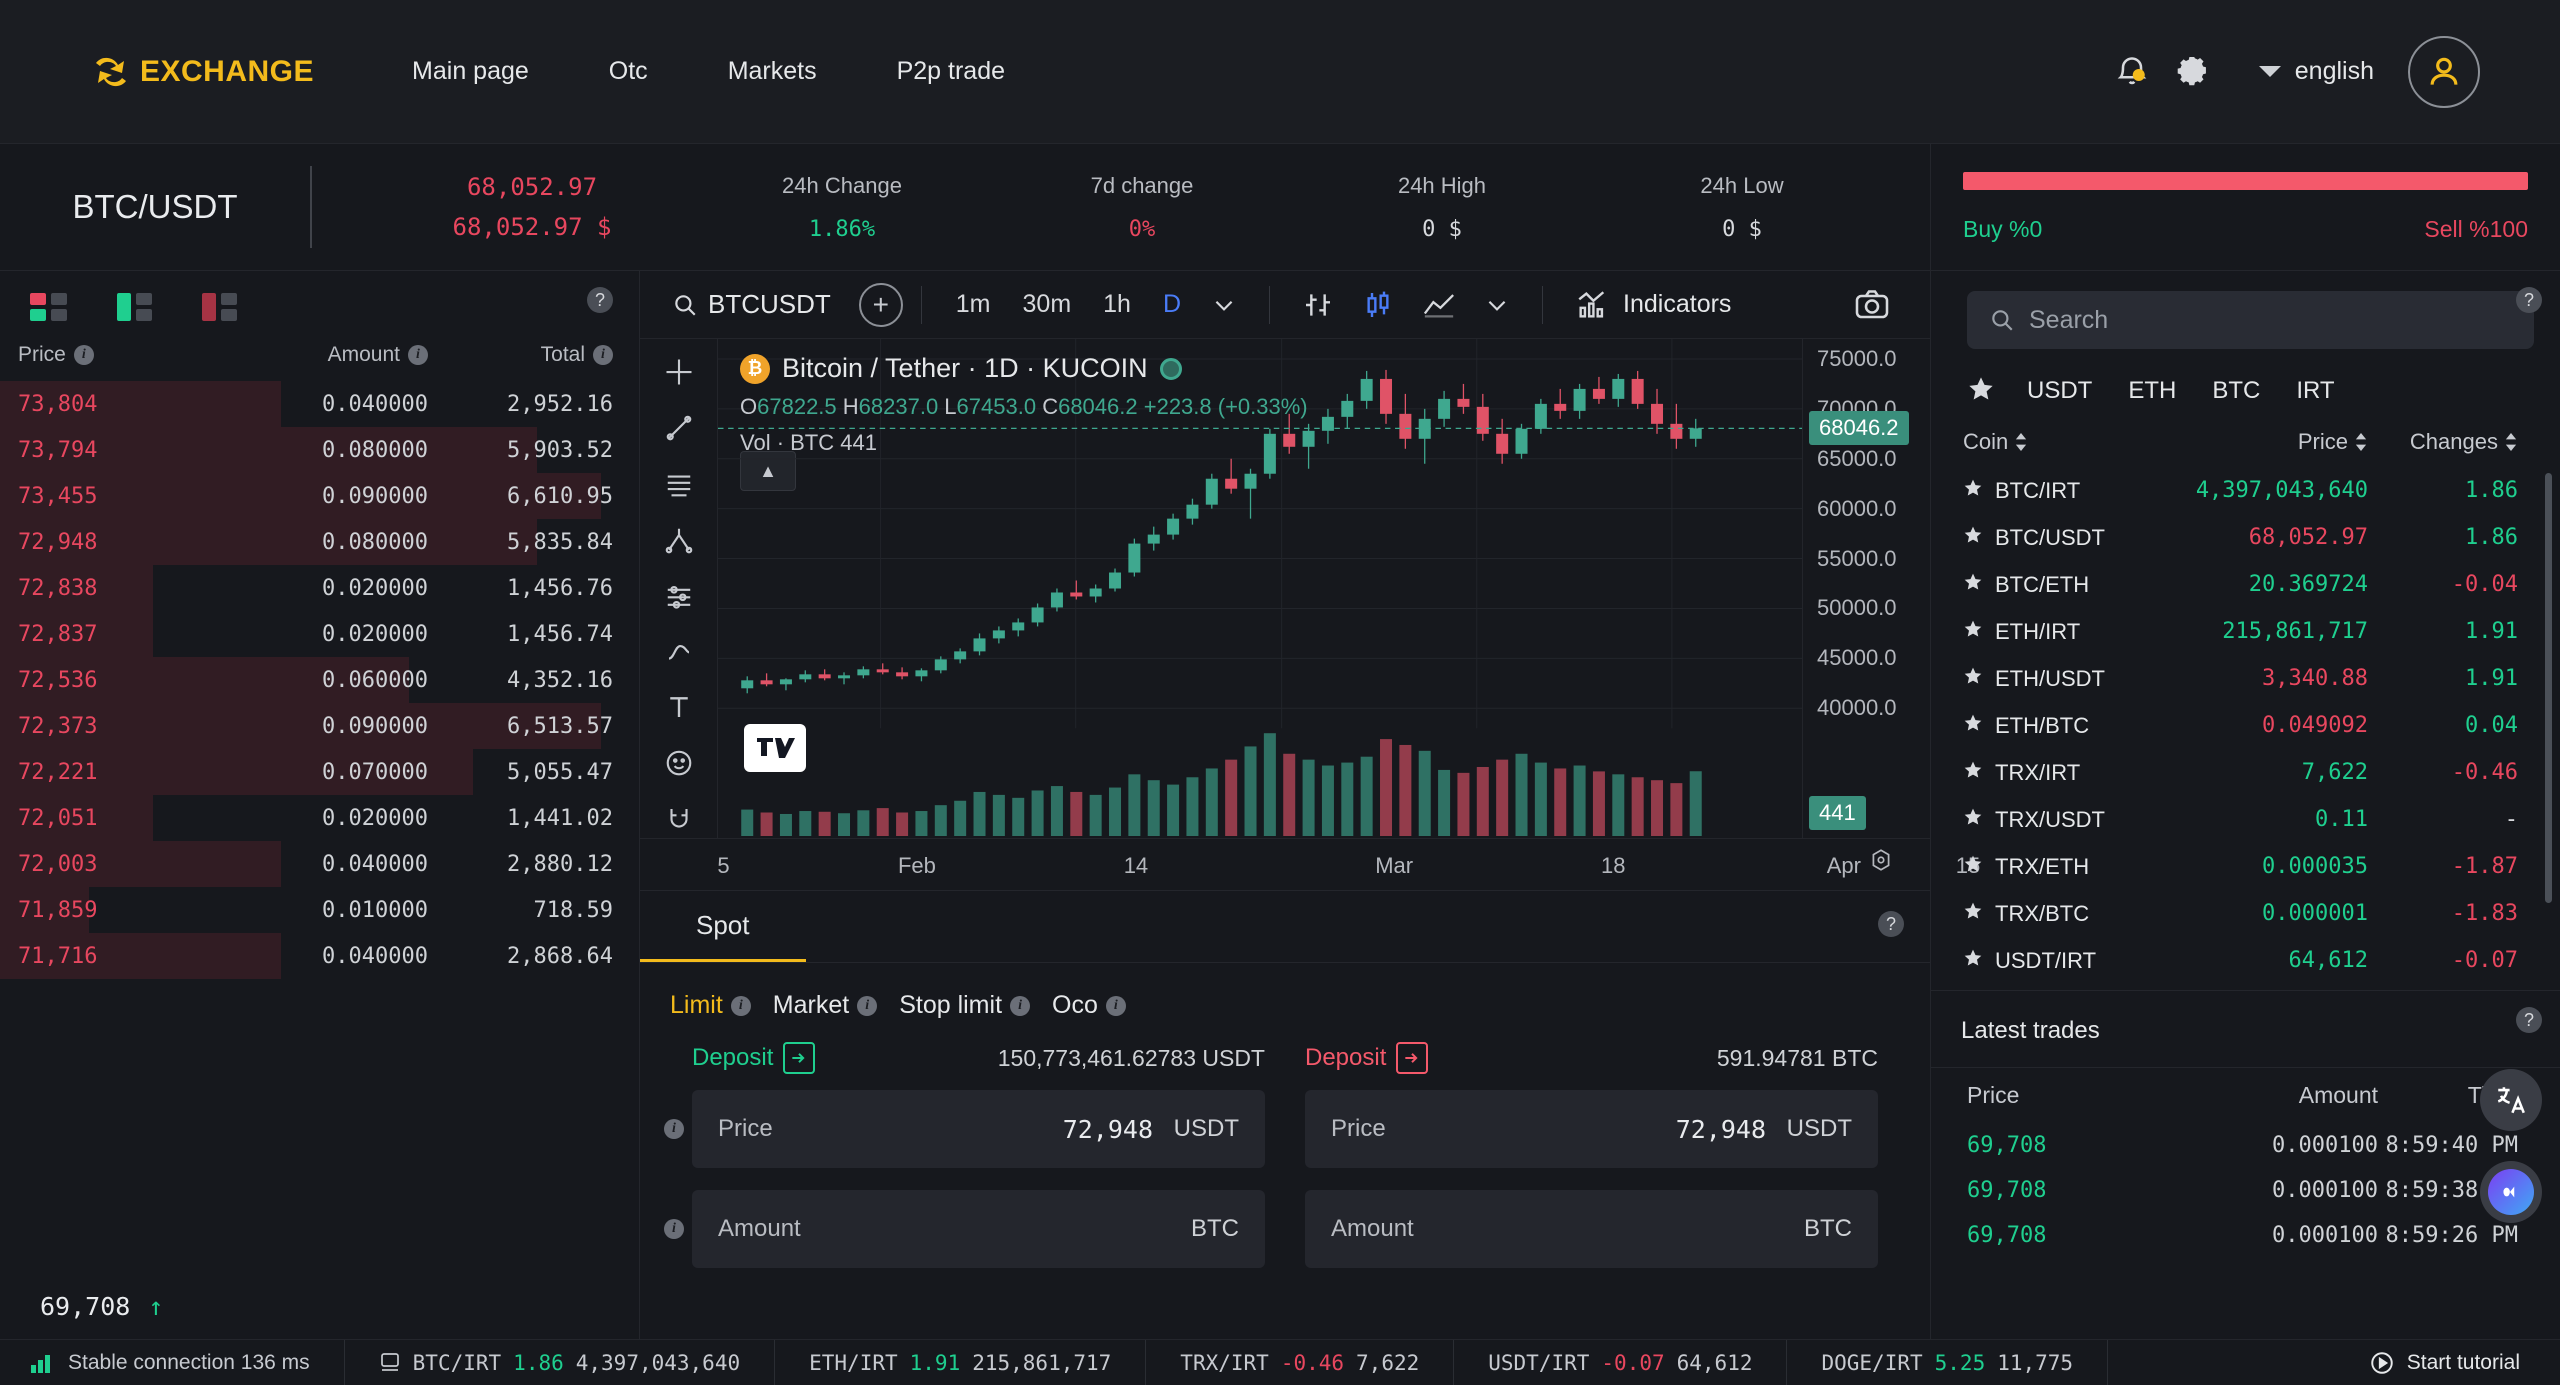 The height and width of the screenshot is (1385, 2560). I want to click on order-book-row: 72,837 0.020000 1,456.74, so click(319, 634).